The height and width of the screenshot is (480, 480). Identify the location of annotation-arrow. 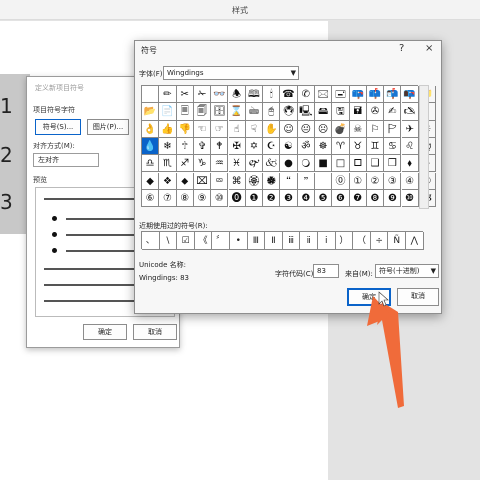
(385, 349).